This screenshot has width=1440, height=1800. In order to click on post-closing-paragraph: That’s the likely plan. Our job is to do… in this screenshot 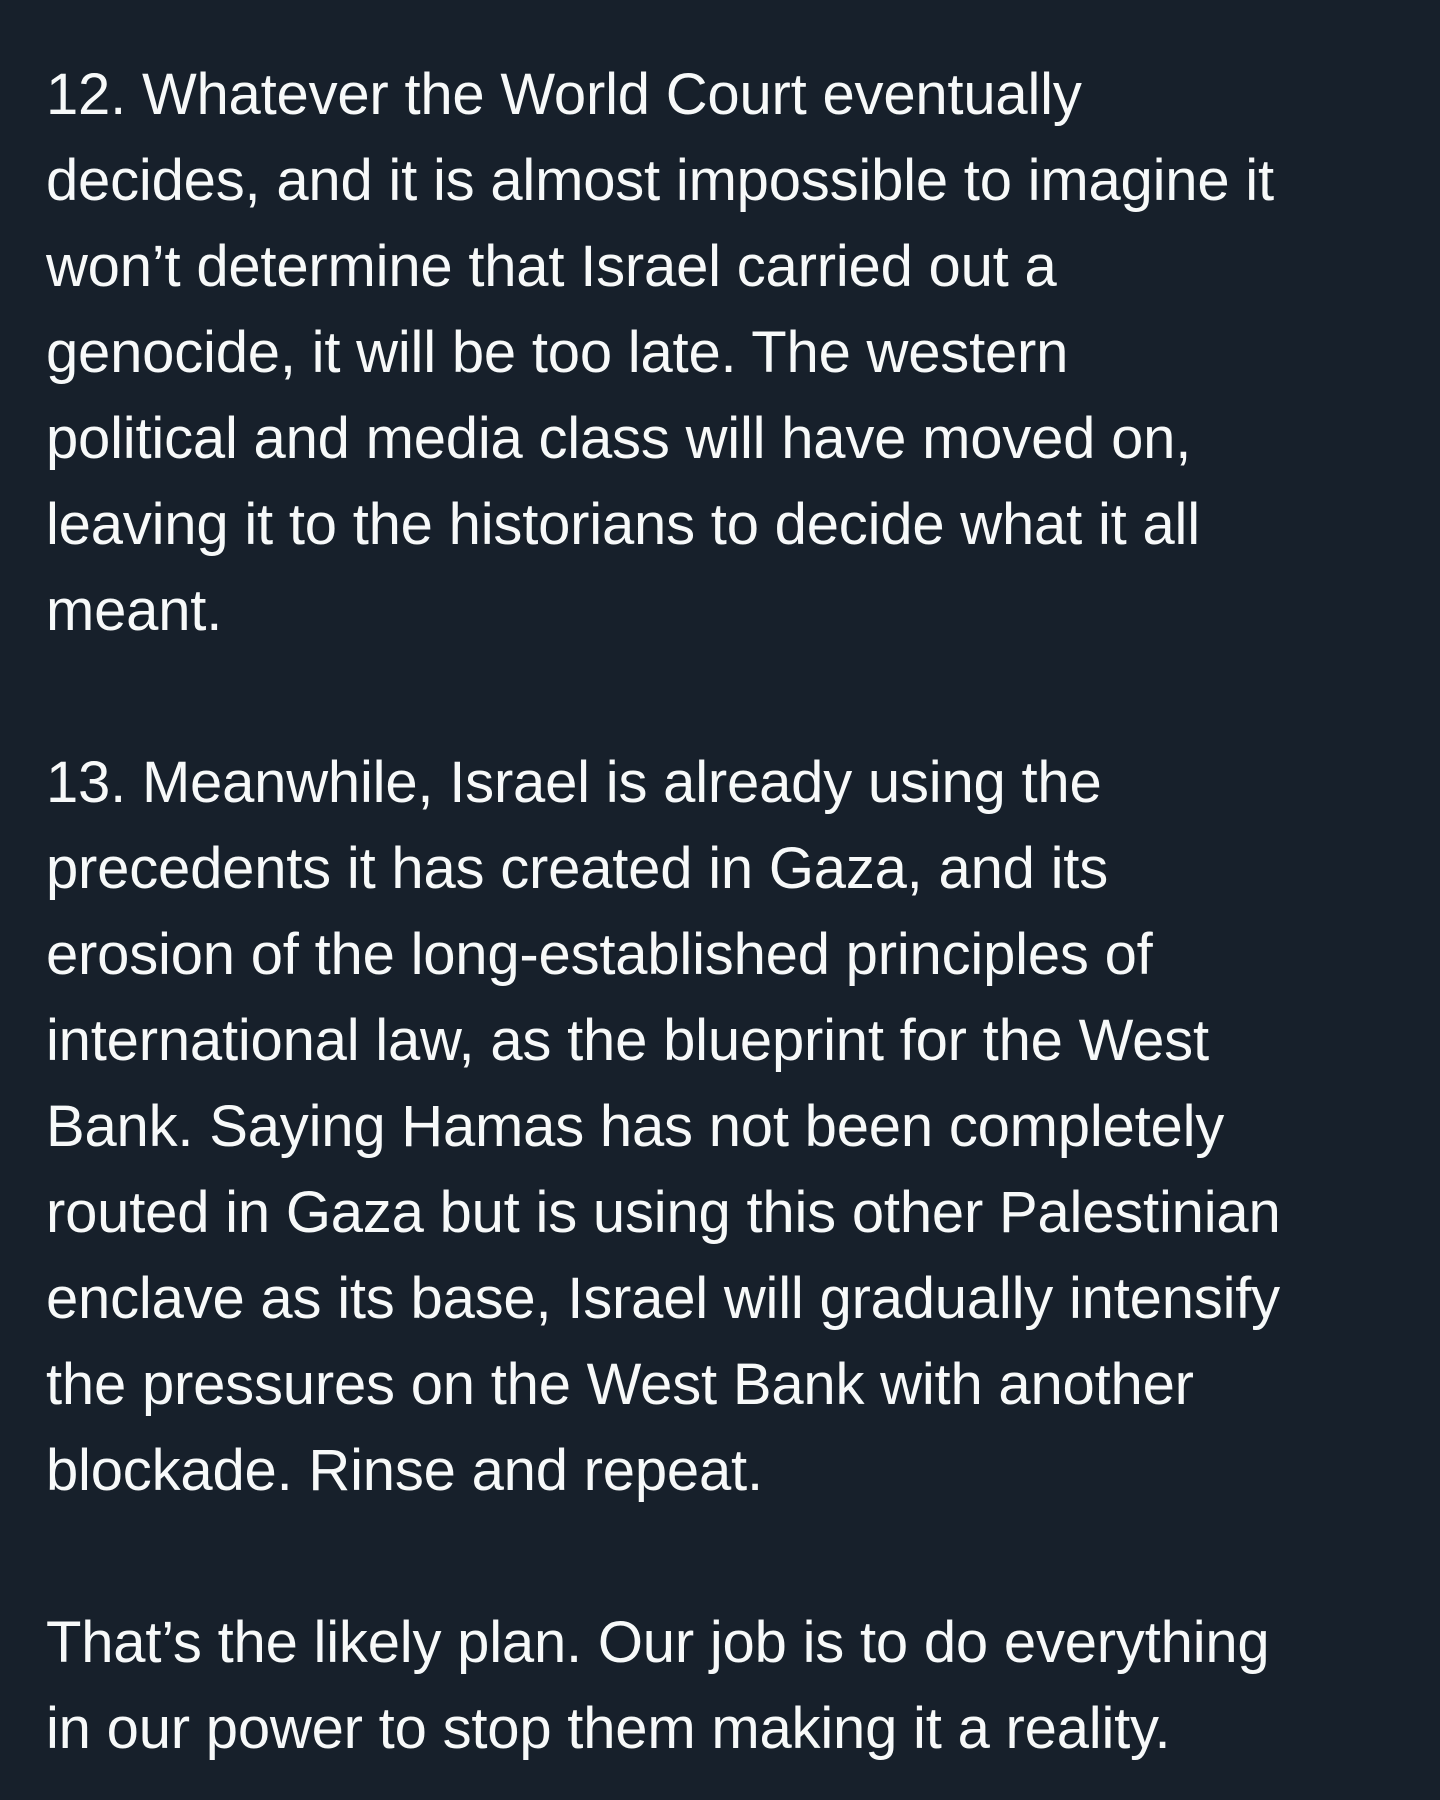, I will do `click(658, 1685)`.